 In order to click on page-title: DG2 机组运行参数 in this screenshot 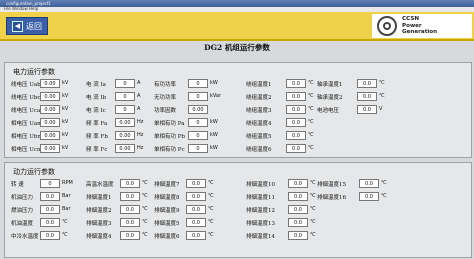, I will do `click(237, 47)`.